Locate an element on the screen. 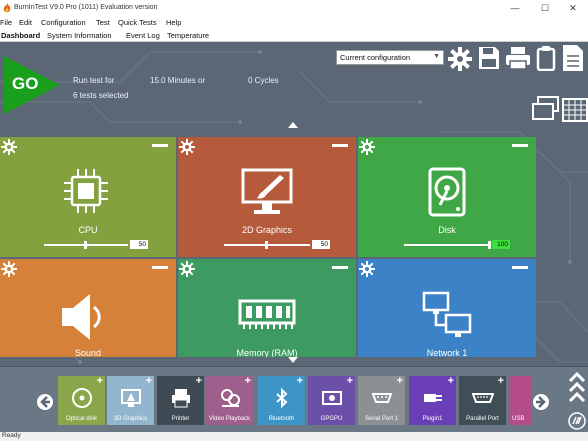  tray-item-label: Video Playback is located at coordinates (229, 419).